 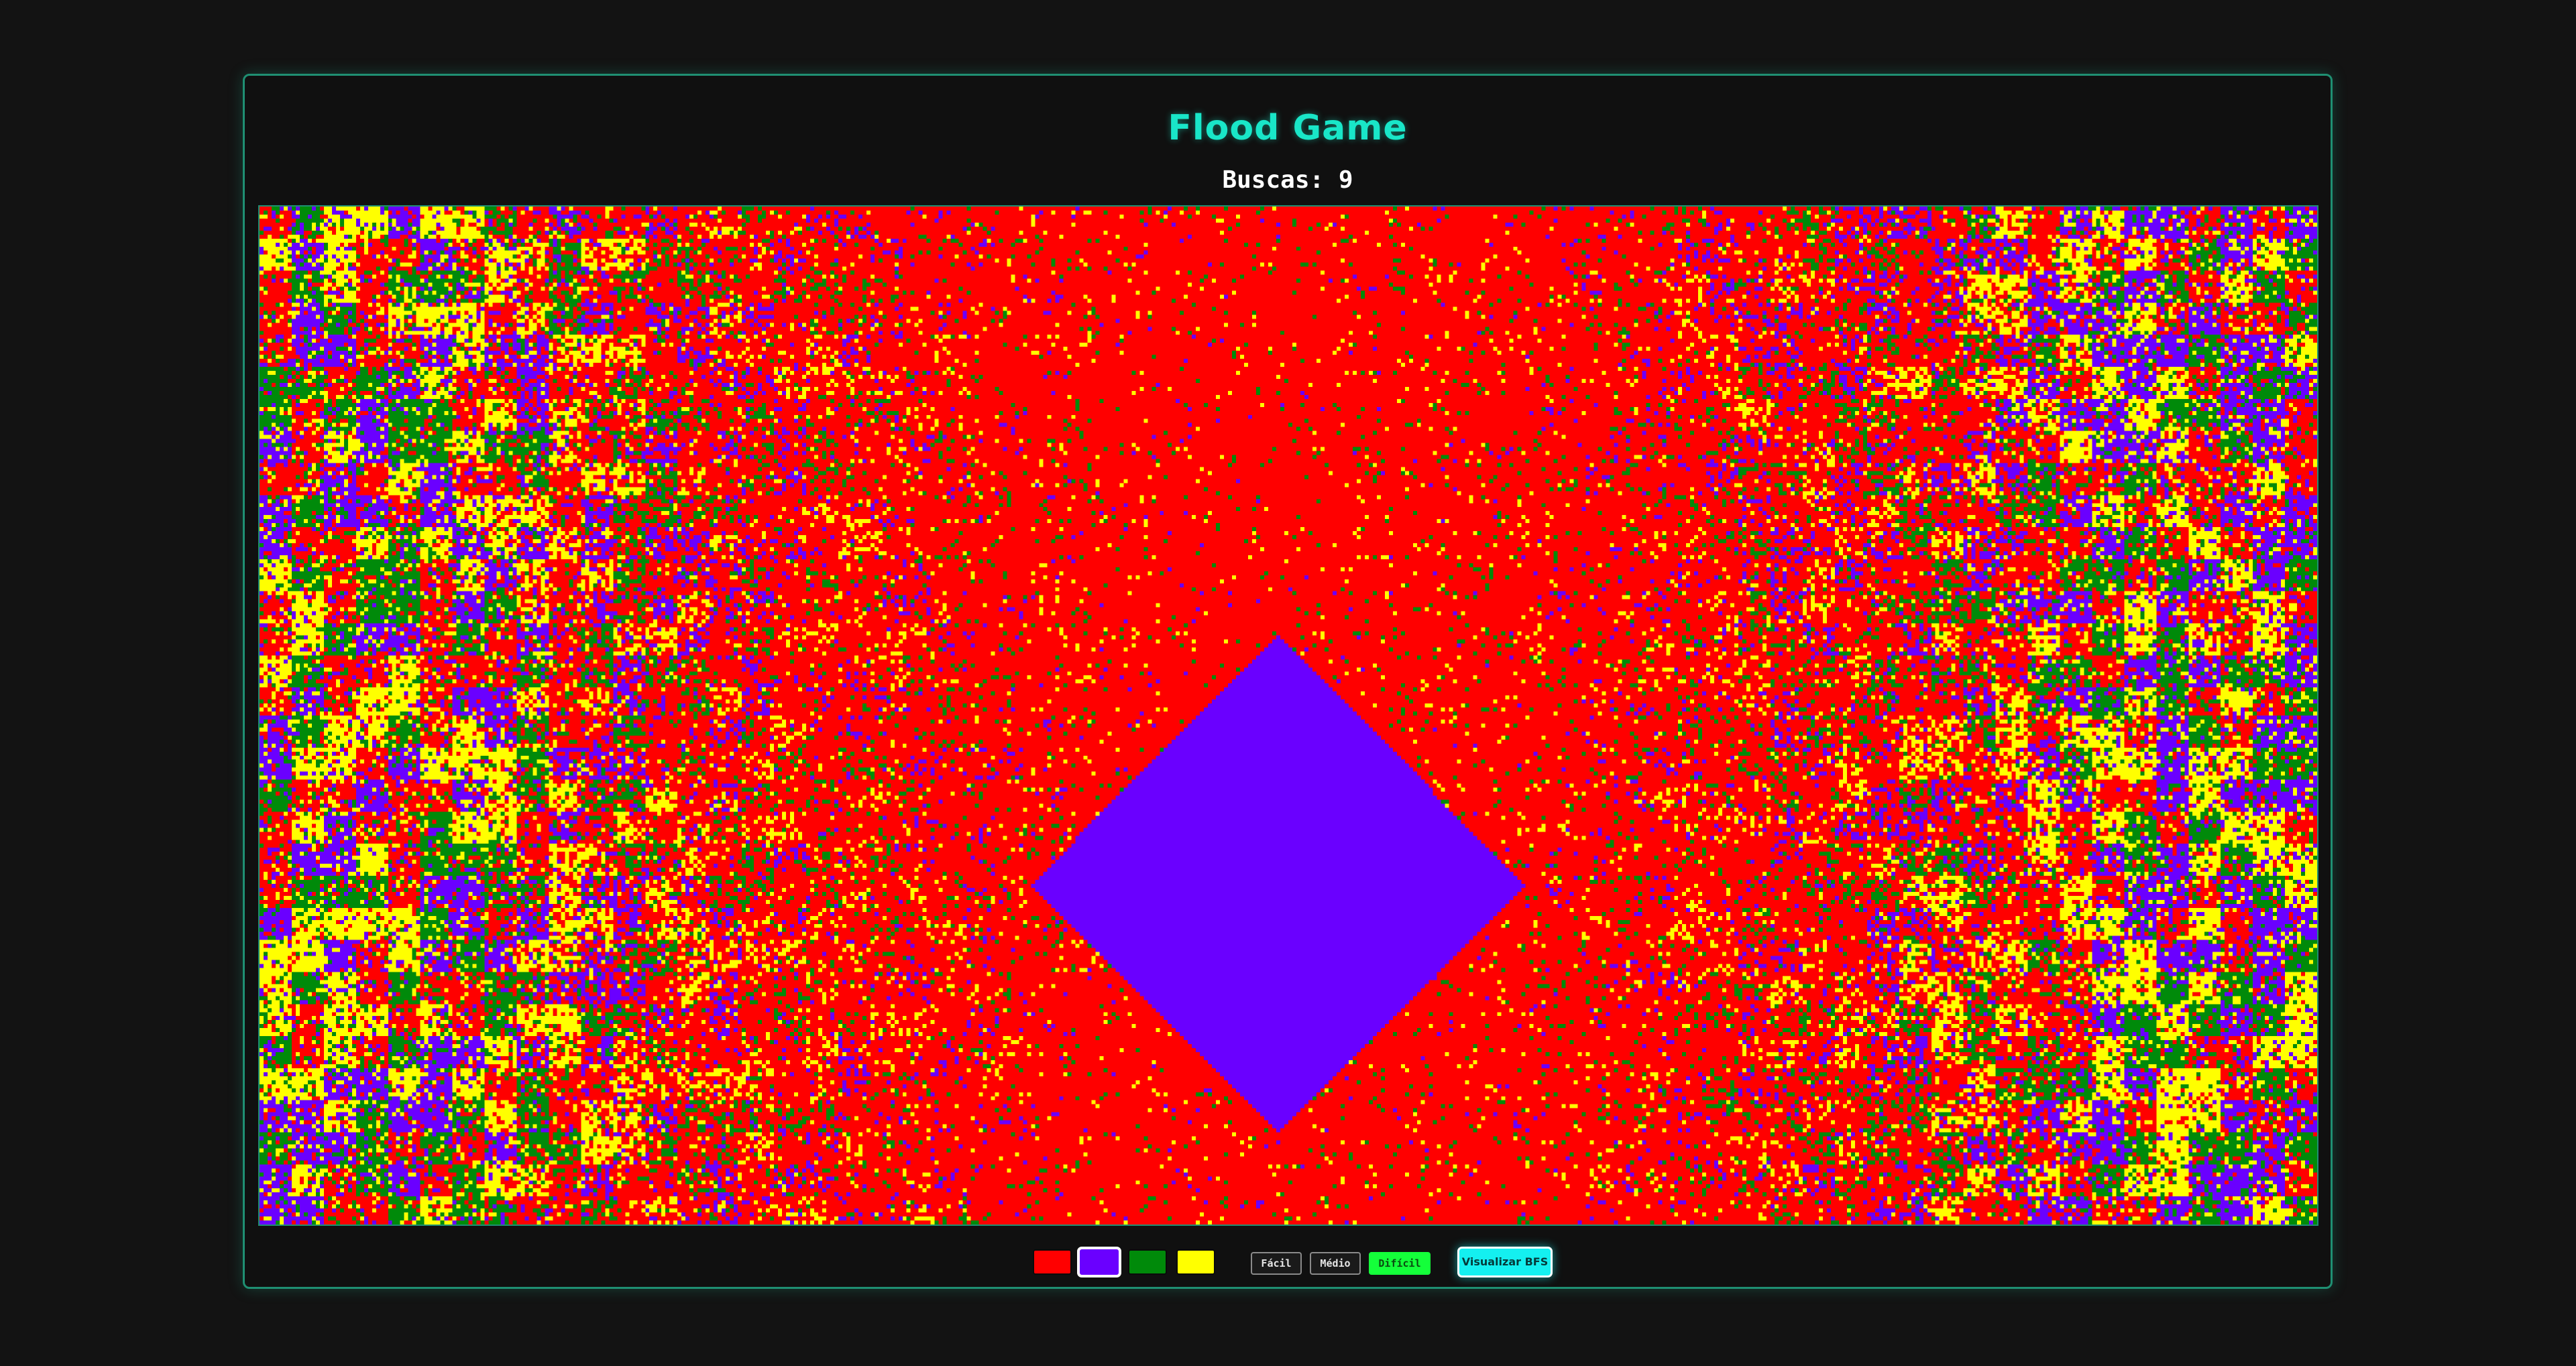 I want to click on color-swatch-green, so click(x=1147, y=1262).